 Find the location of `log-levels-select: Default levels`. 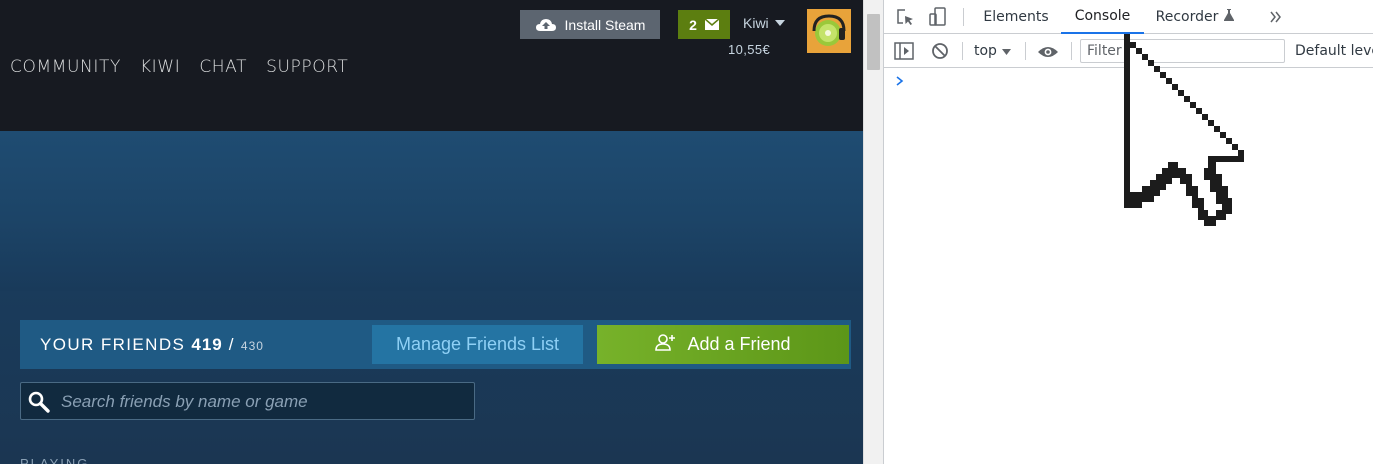

log-levels-select: Default levels is located at coordinates (1334, 51).